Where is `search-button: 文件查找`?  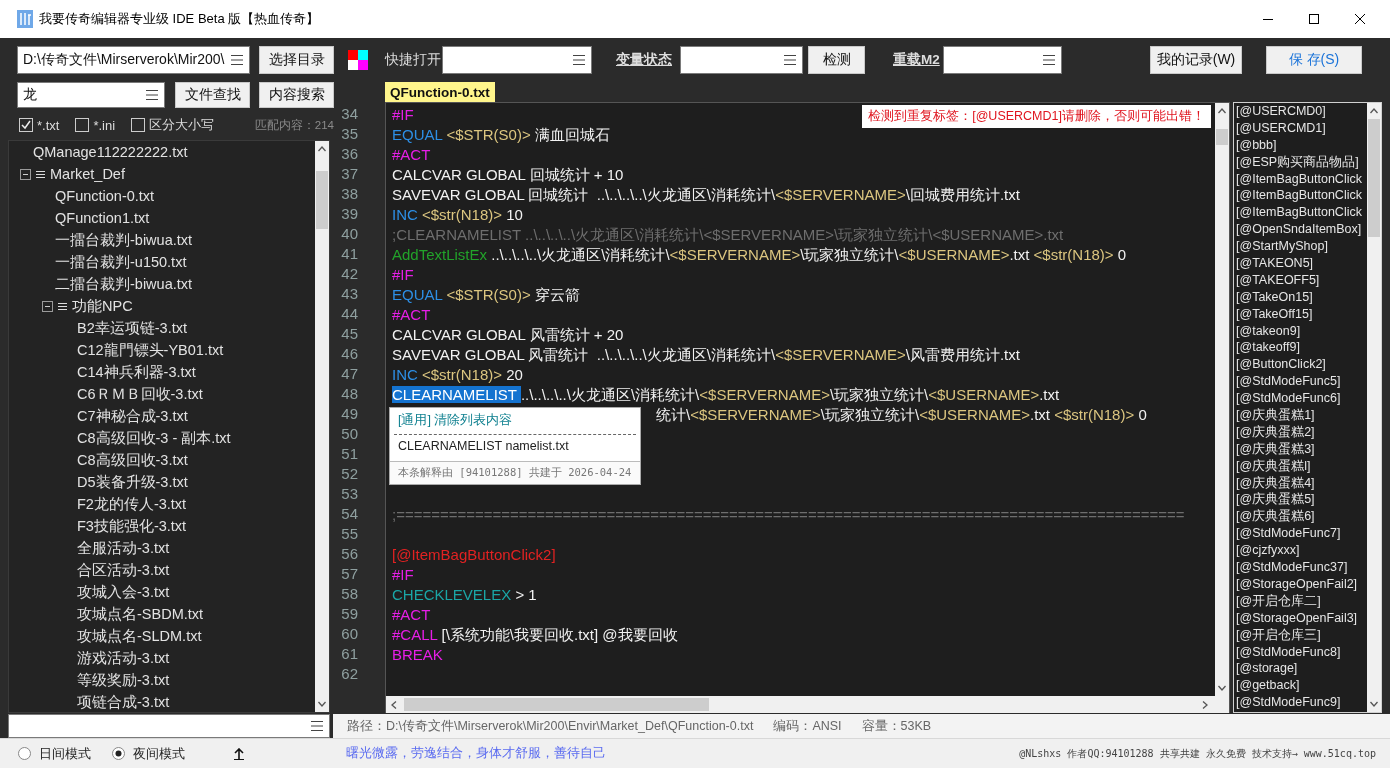
search-button: 文件查找 is located at coordinates (212, 95).